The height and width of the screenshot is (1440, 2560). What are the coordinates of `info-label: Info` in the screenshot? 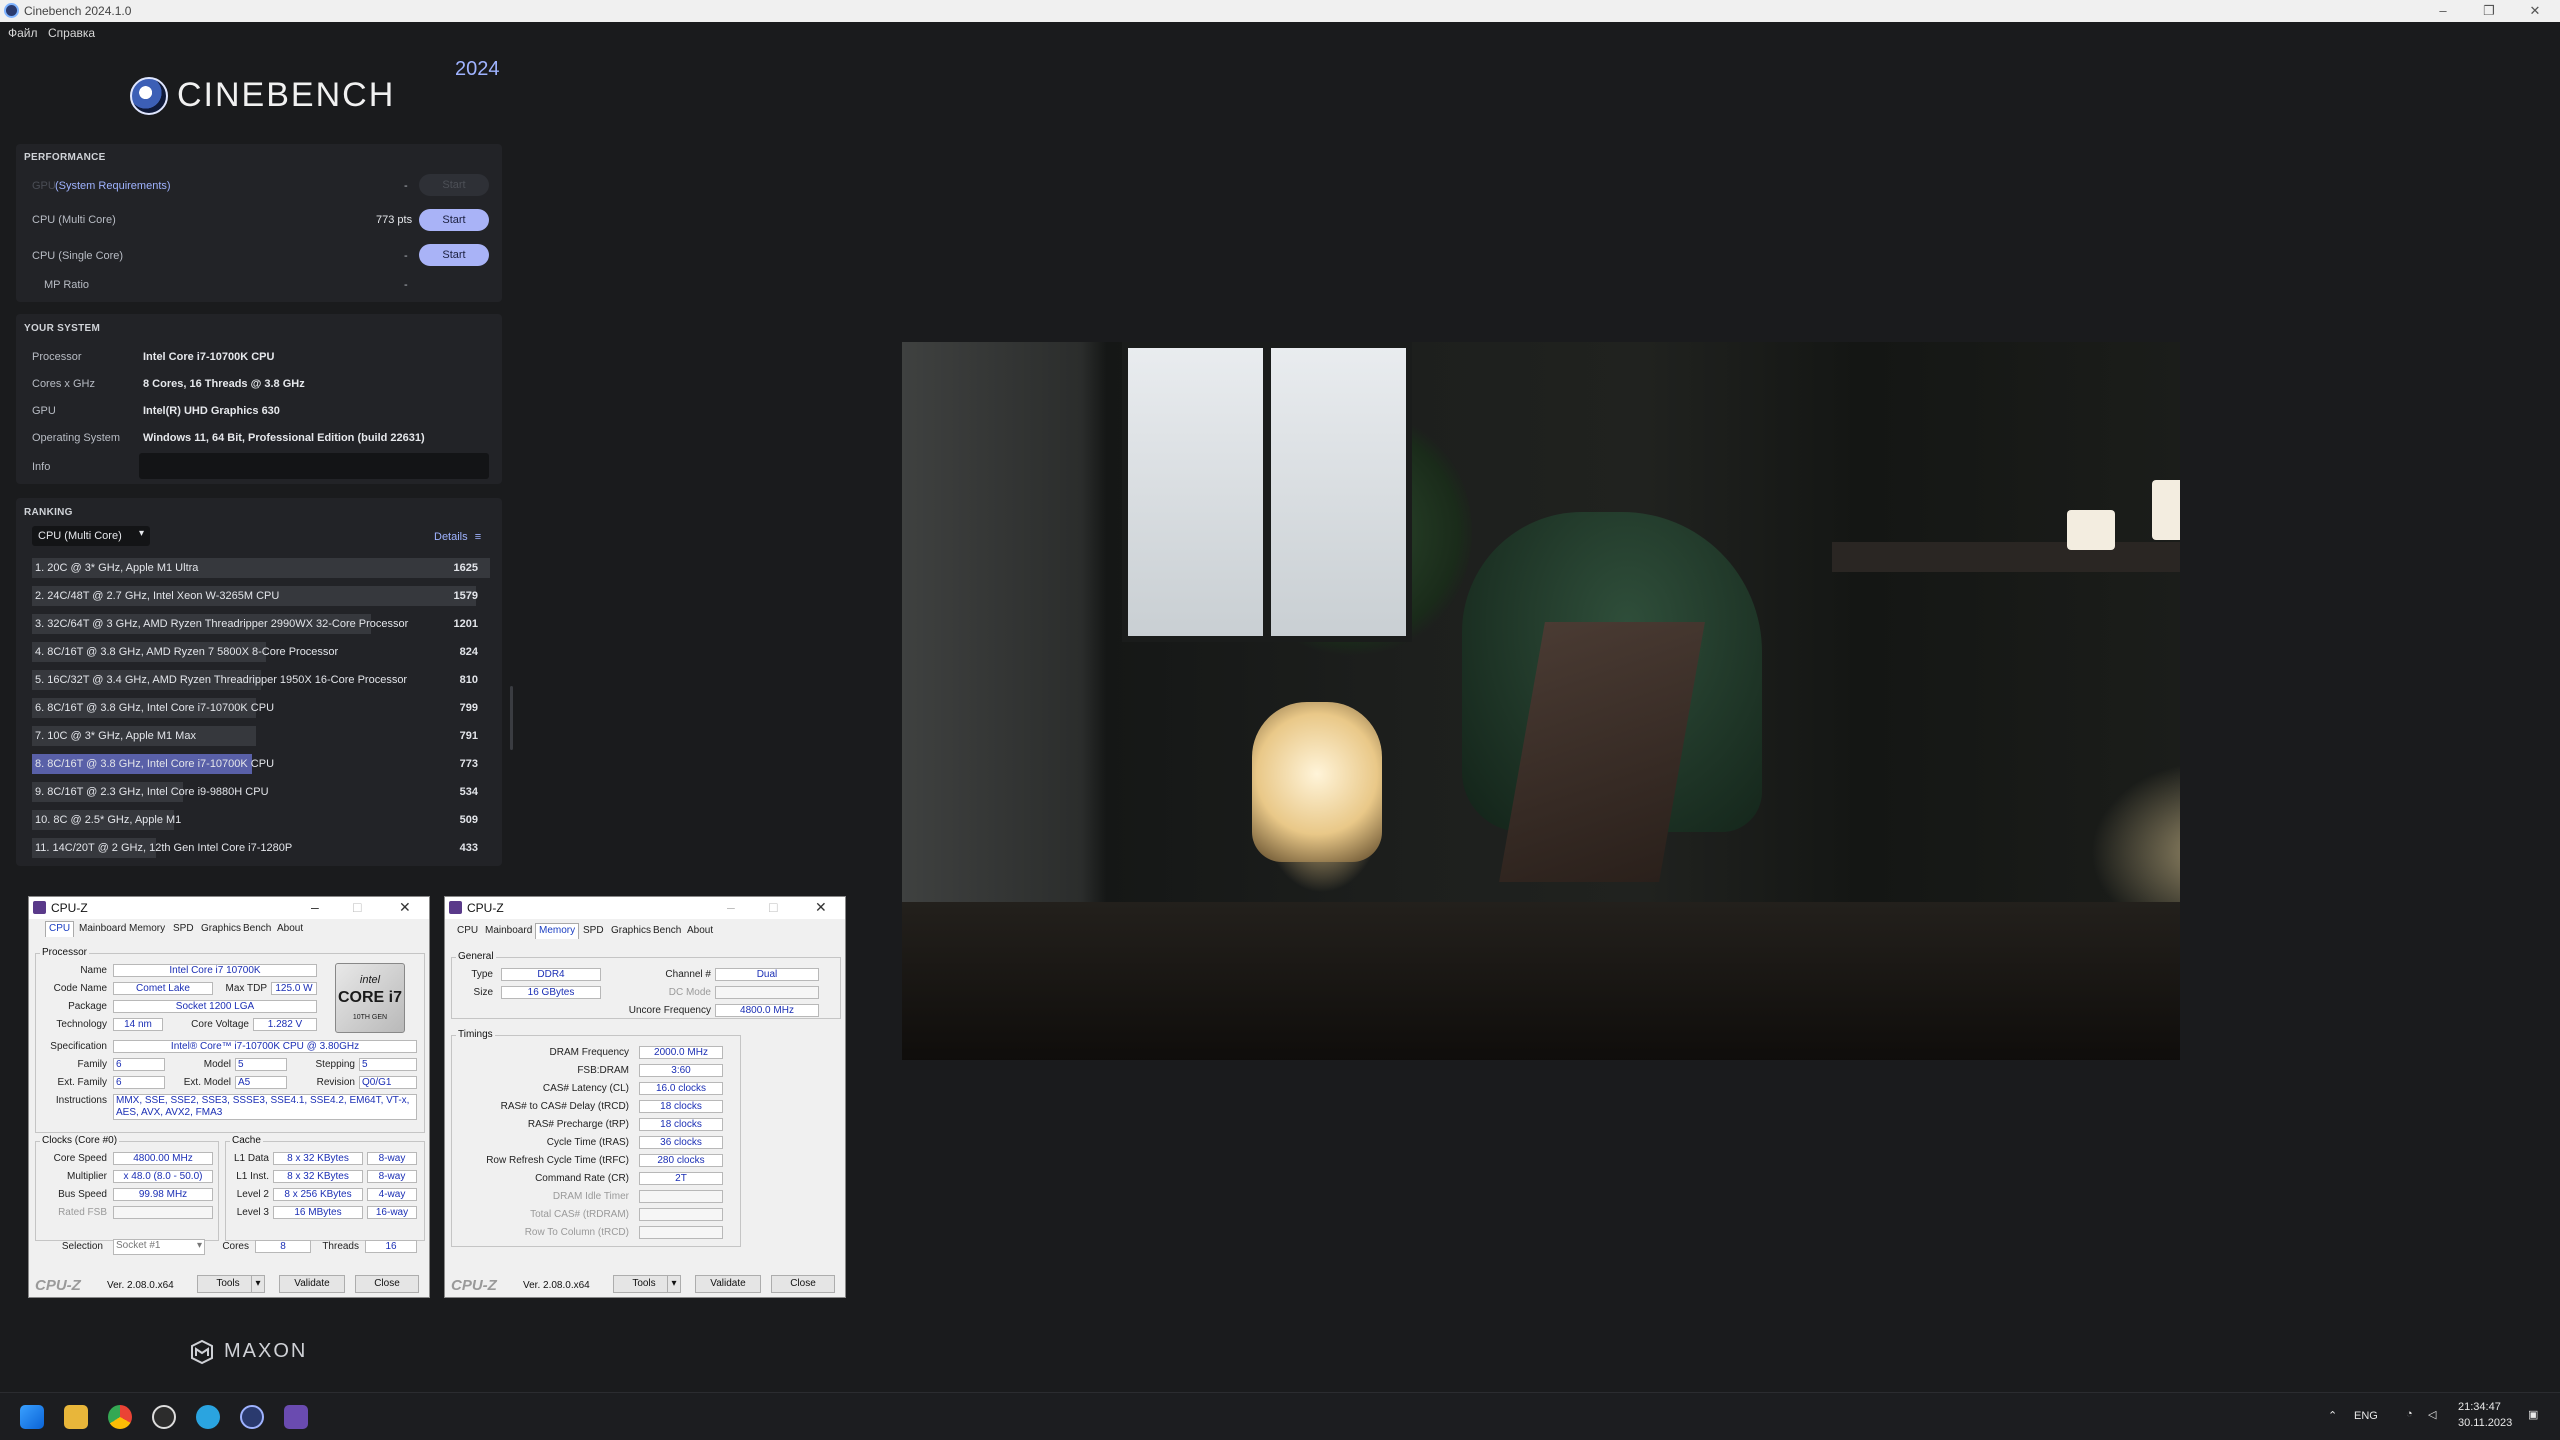 It's located at (41, 467).